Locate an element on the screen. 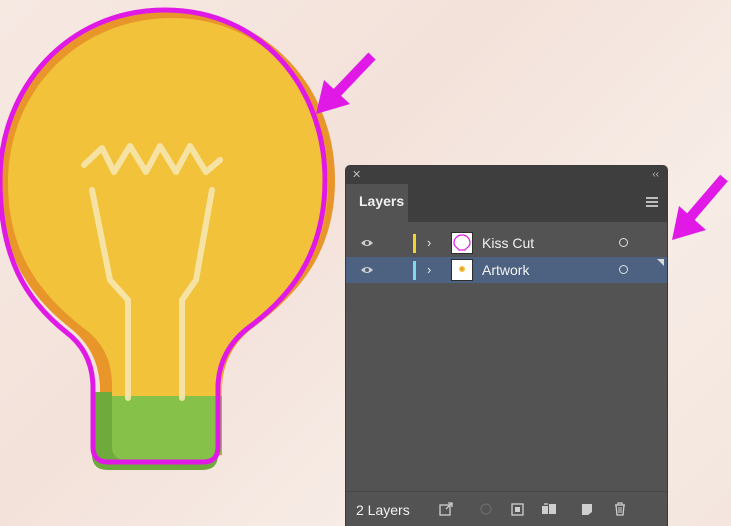 Image resolution: width=731 pixels, height=526 pixels. panel-footer: 2 Layers is located at coordinates (506, 508).